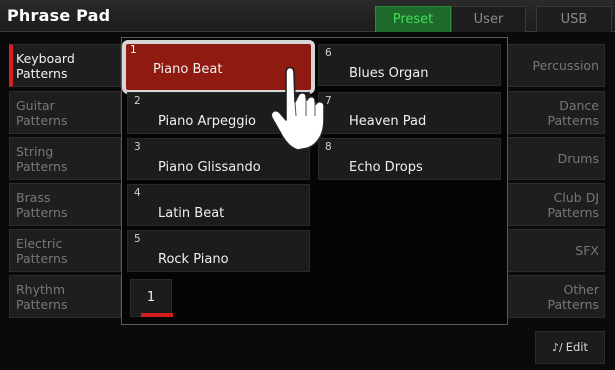 The height and width of the screenshot is (370, 615). I want to click on pointing-hand-icon, so click(297, 108).